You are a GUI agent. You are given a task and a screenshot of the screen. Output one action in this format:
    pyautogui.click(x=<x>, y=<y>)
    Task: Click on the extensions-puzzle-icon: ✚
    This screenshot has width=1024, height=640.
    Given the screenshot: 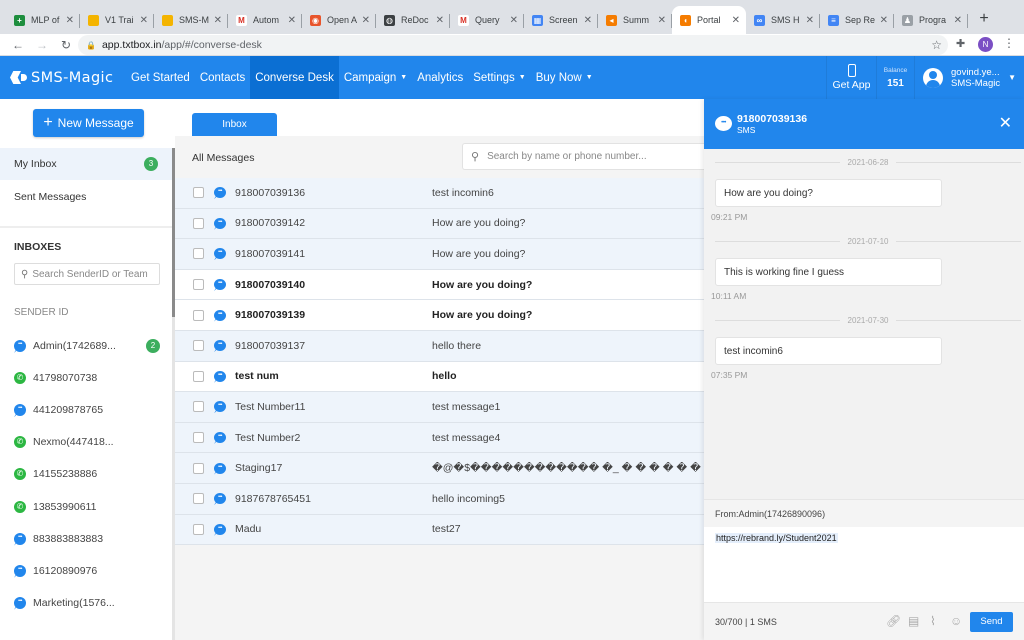 What is the action you would take?
    pyautogui.click(x=960, y=43)
    